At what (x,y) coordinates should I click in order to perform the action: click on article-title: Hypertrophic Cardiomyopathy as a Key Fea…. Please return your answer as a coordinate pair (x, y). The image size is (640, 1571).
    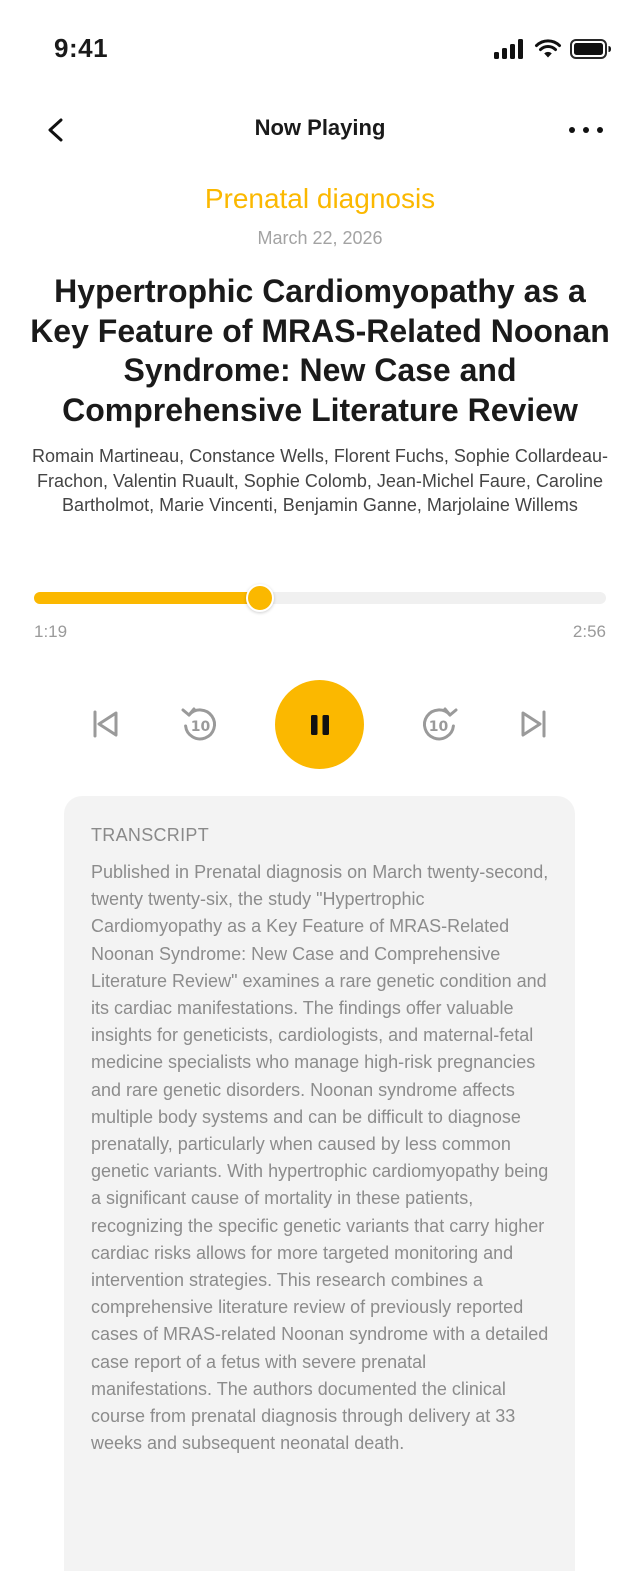
    Looking at the image, I should click on (320, 350).